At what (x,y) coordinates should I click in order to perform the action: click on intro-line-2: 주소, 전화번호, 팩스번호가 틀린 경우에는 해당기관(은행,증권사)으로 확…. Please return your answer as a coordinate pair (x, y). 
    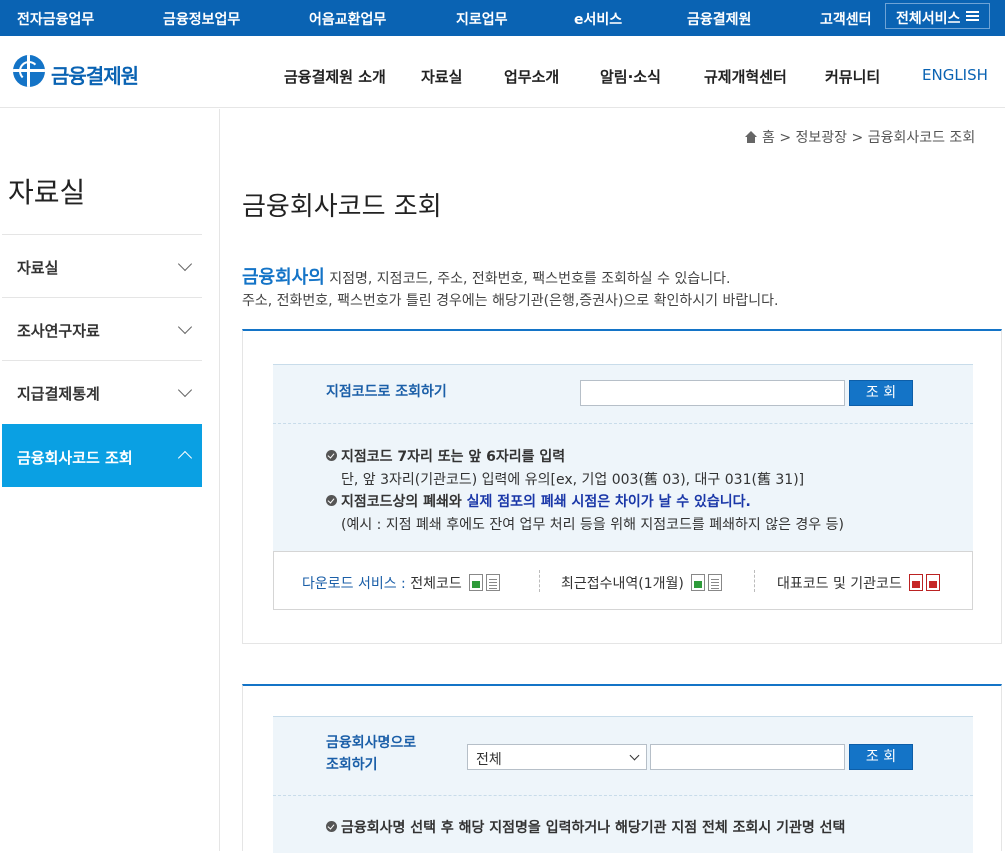
    Looking at the image, I should click on (510, 301).